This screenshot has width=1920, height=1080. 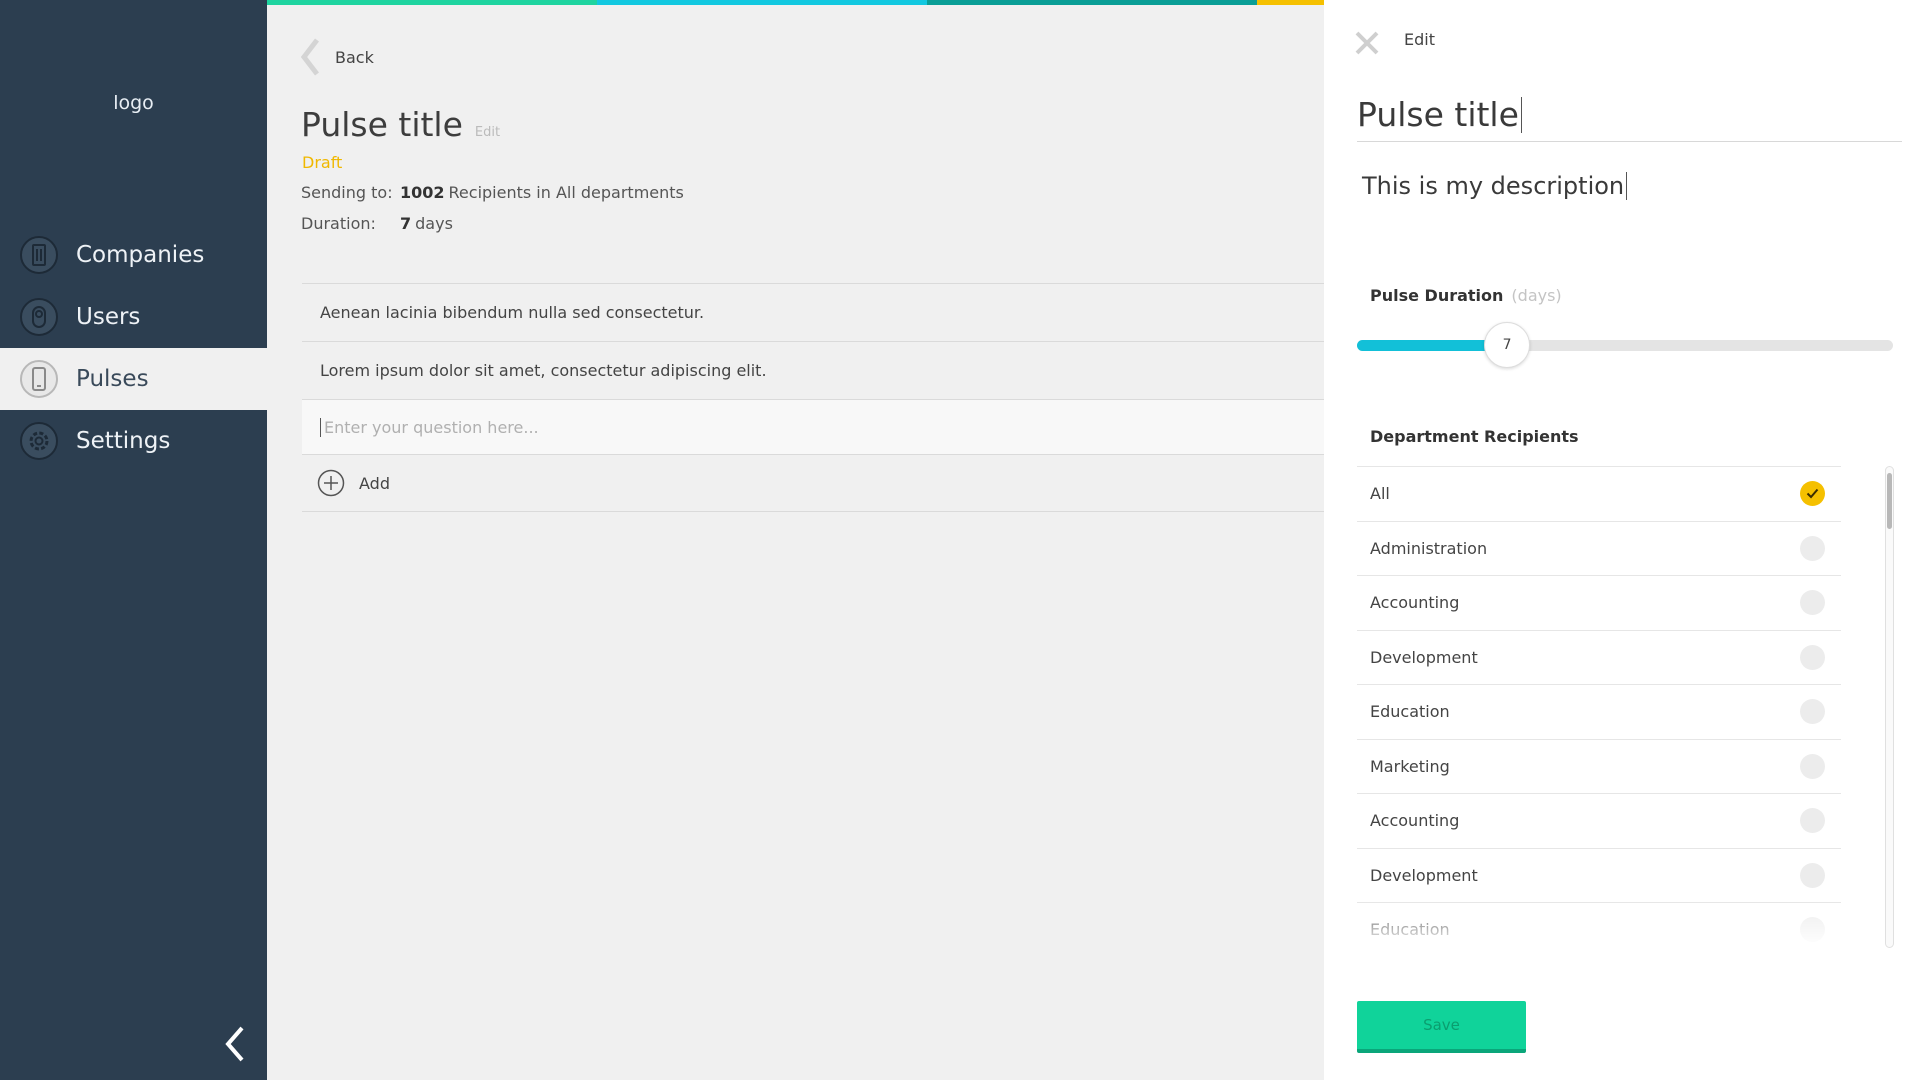 What do you see at coordinates (1380, 494) in the screenshot?
I see `department-label: All` at bounding box center [1380, 494].